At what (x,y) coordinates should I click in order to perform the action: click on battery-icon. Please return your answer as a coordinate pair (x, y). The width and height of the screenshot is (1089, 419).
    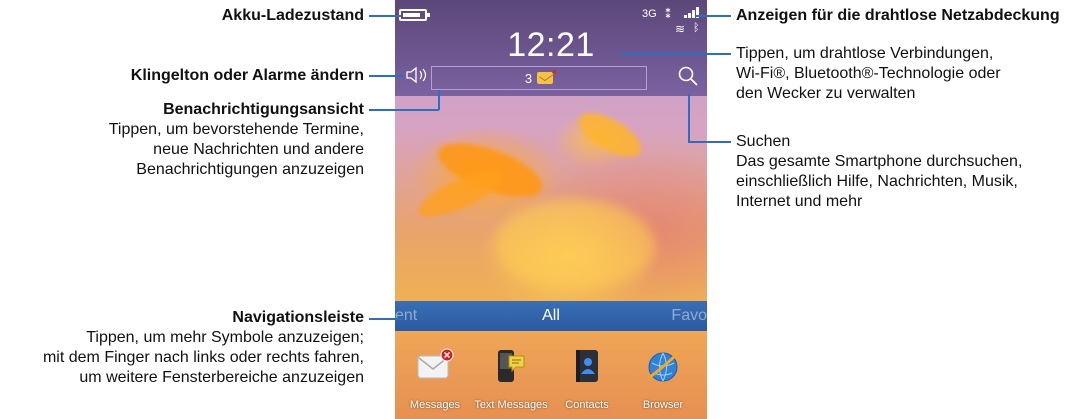
    Looking at the image, I should click on (414, 15).